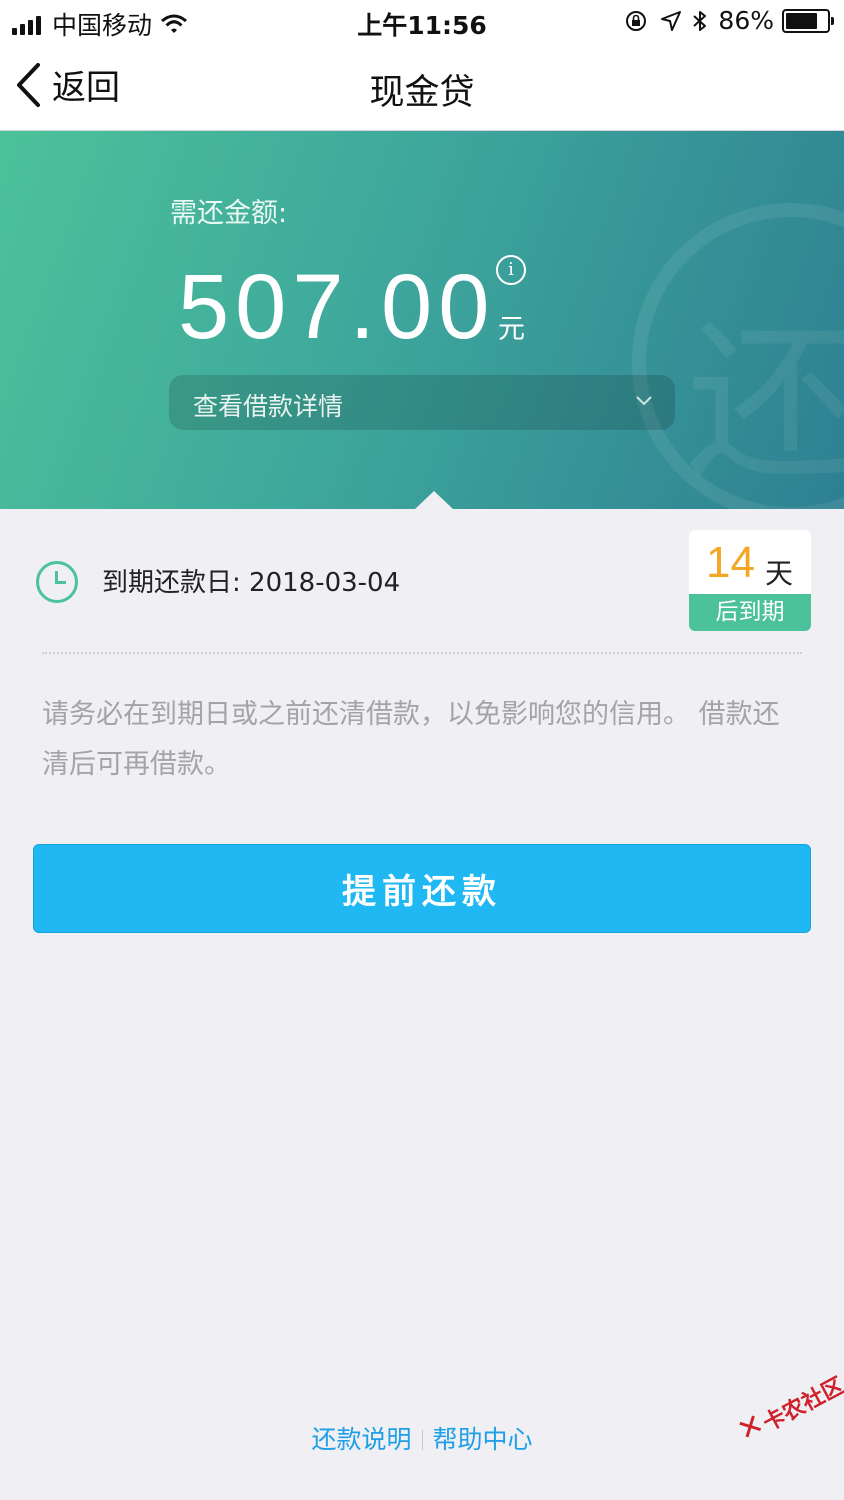 Image resolution: width=844 pixels, height=1500 pixels. I want to click on page-title: 现金贷, so click(422, 93).